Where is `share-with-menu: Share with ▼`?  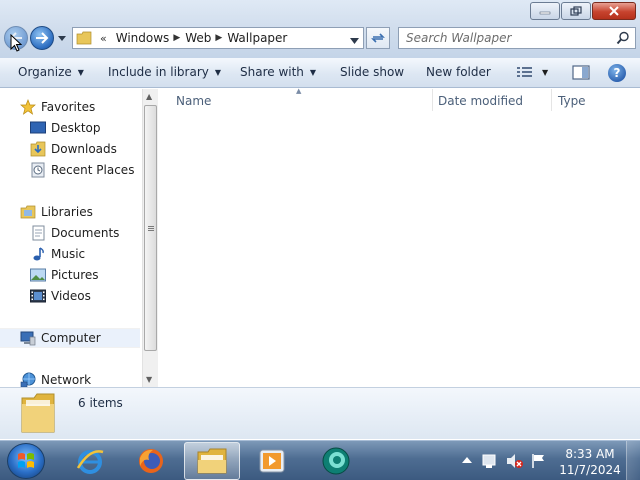
share-with-menu: Share with ▼ is located at coordinates (278, 72).